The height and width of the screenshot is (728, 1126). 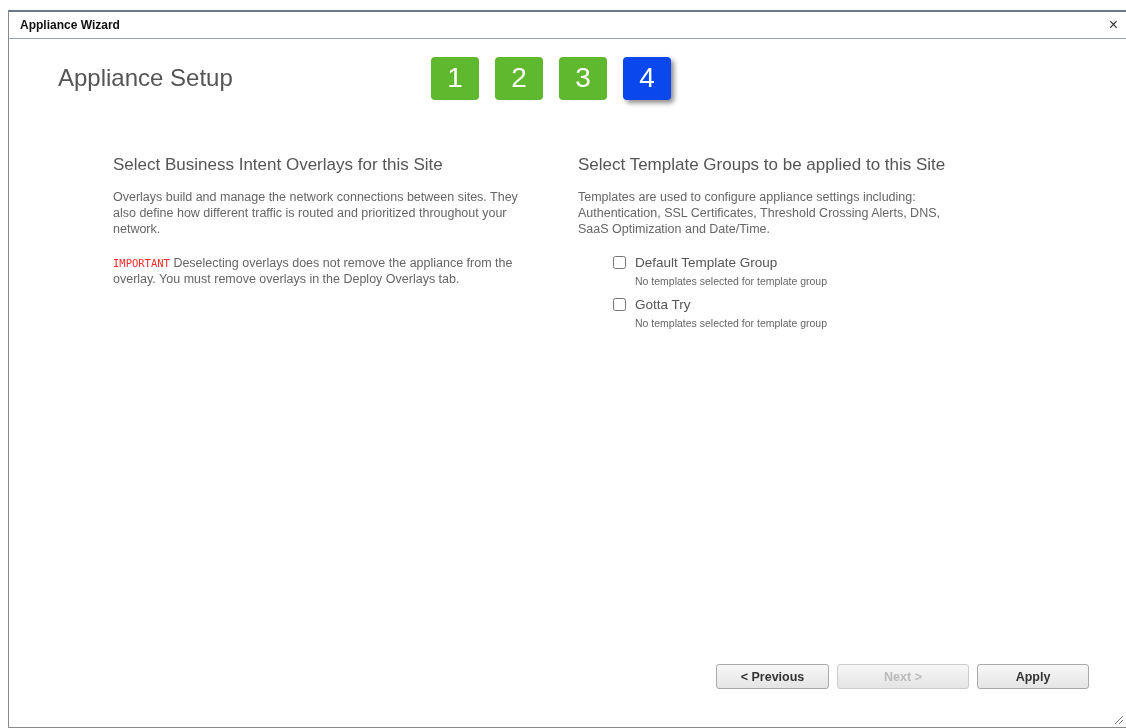 What do you see at coordinates (772, 676) in the screenshot?
I see `wizard-button: < Previous` at bounding box center [772, 676].